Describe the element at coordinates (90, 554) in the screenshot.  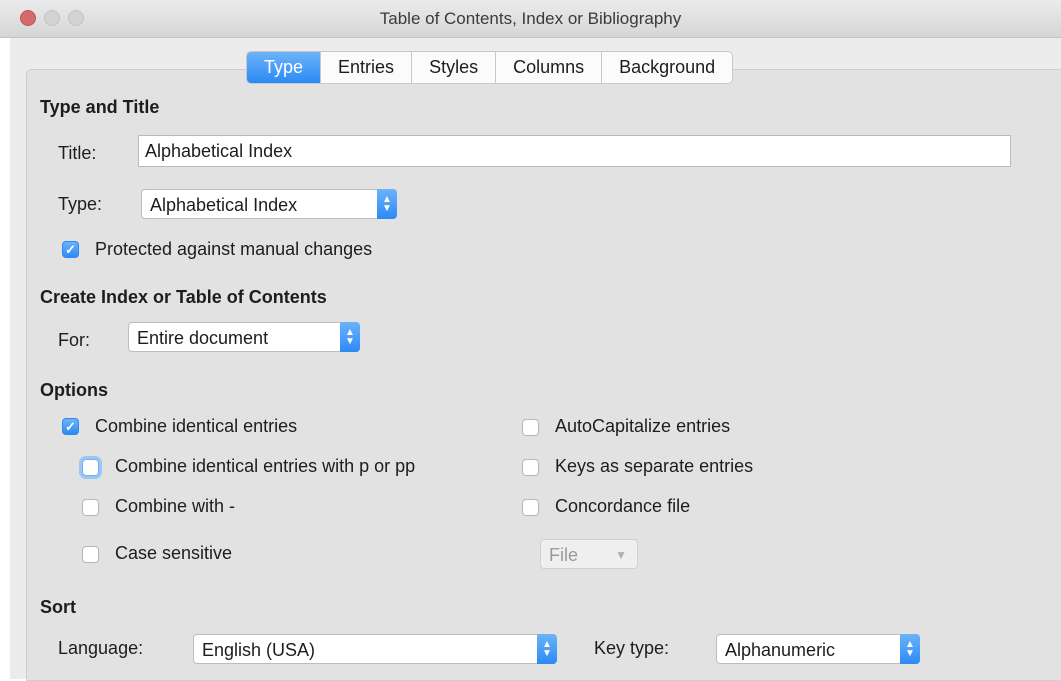
I see `case-sensitive-checkbox` at that location.